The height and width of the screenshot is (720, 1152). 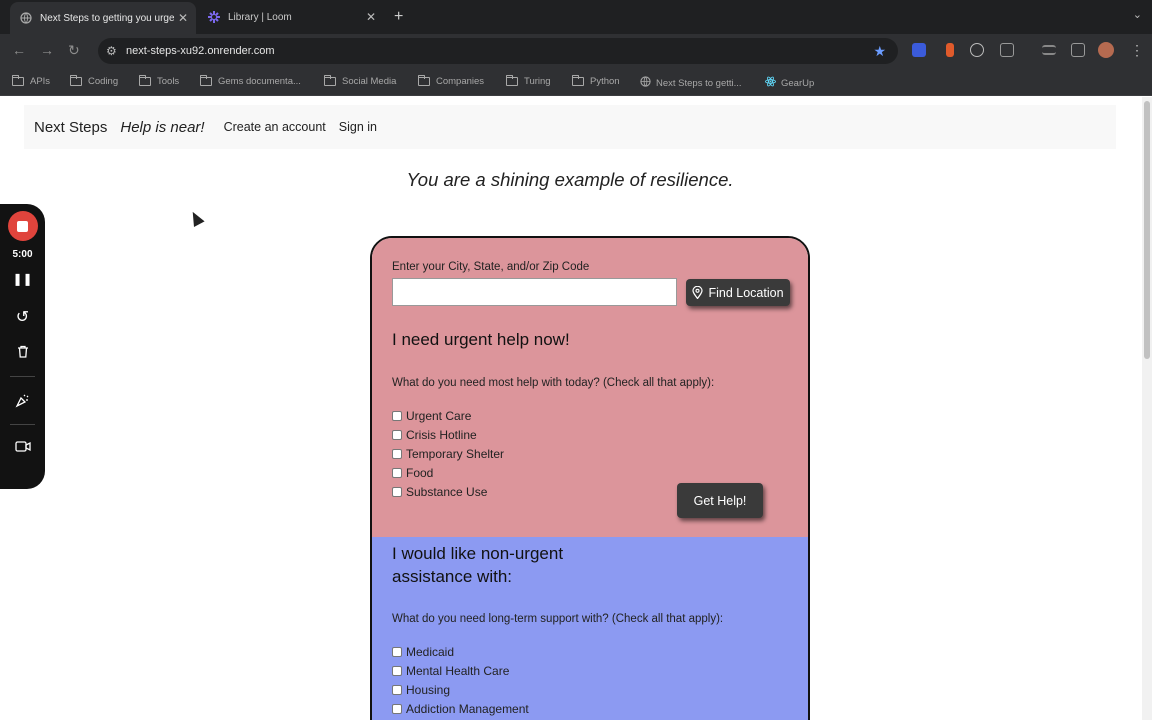 I want to click on sign-in-link: Sign in, so click(x=358, y=127).